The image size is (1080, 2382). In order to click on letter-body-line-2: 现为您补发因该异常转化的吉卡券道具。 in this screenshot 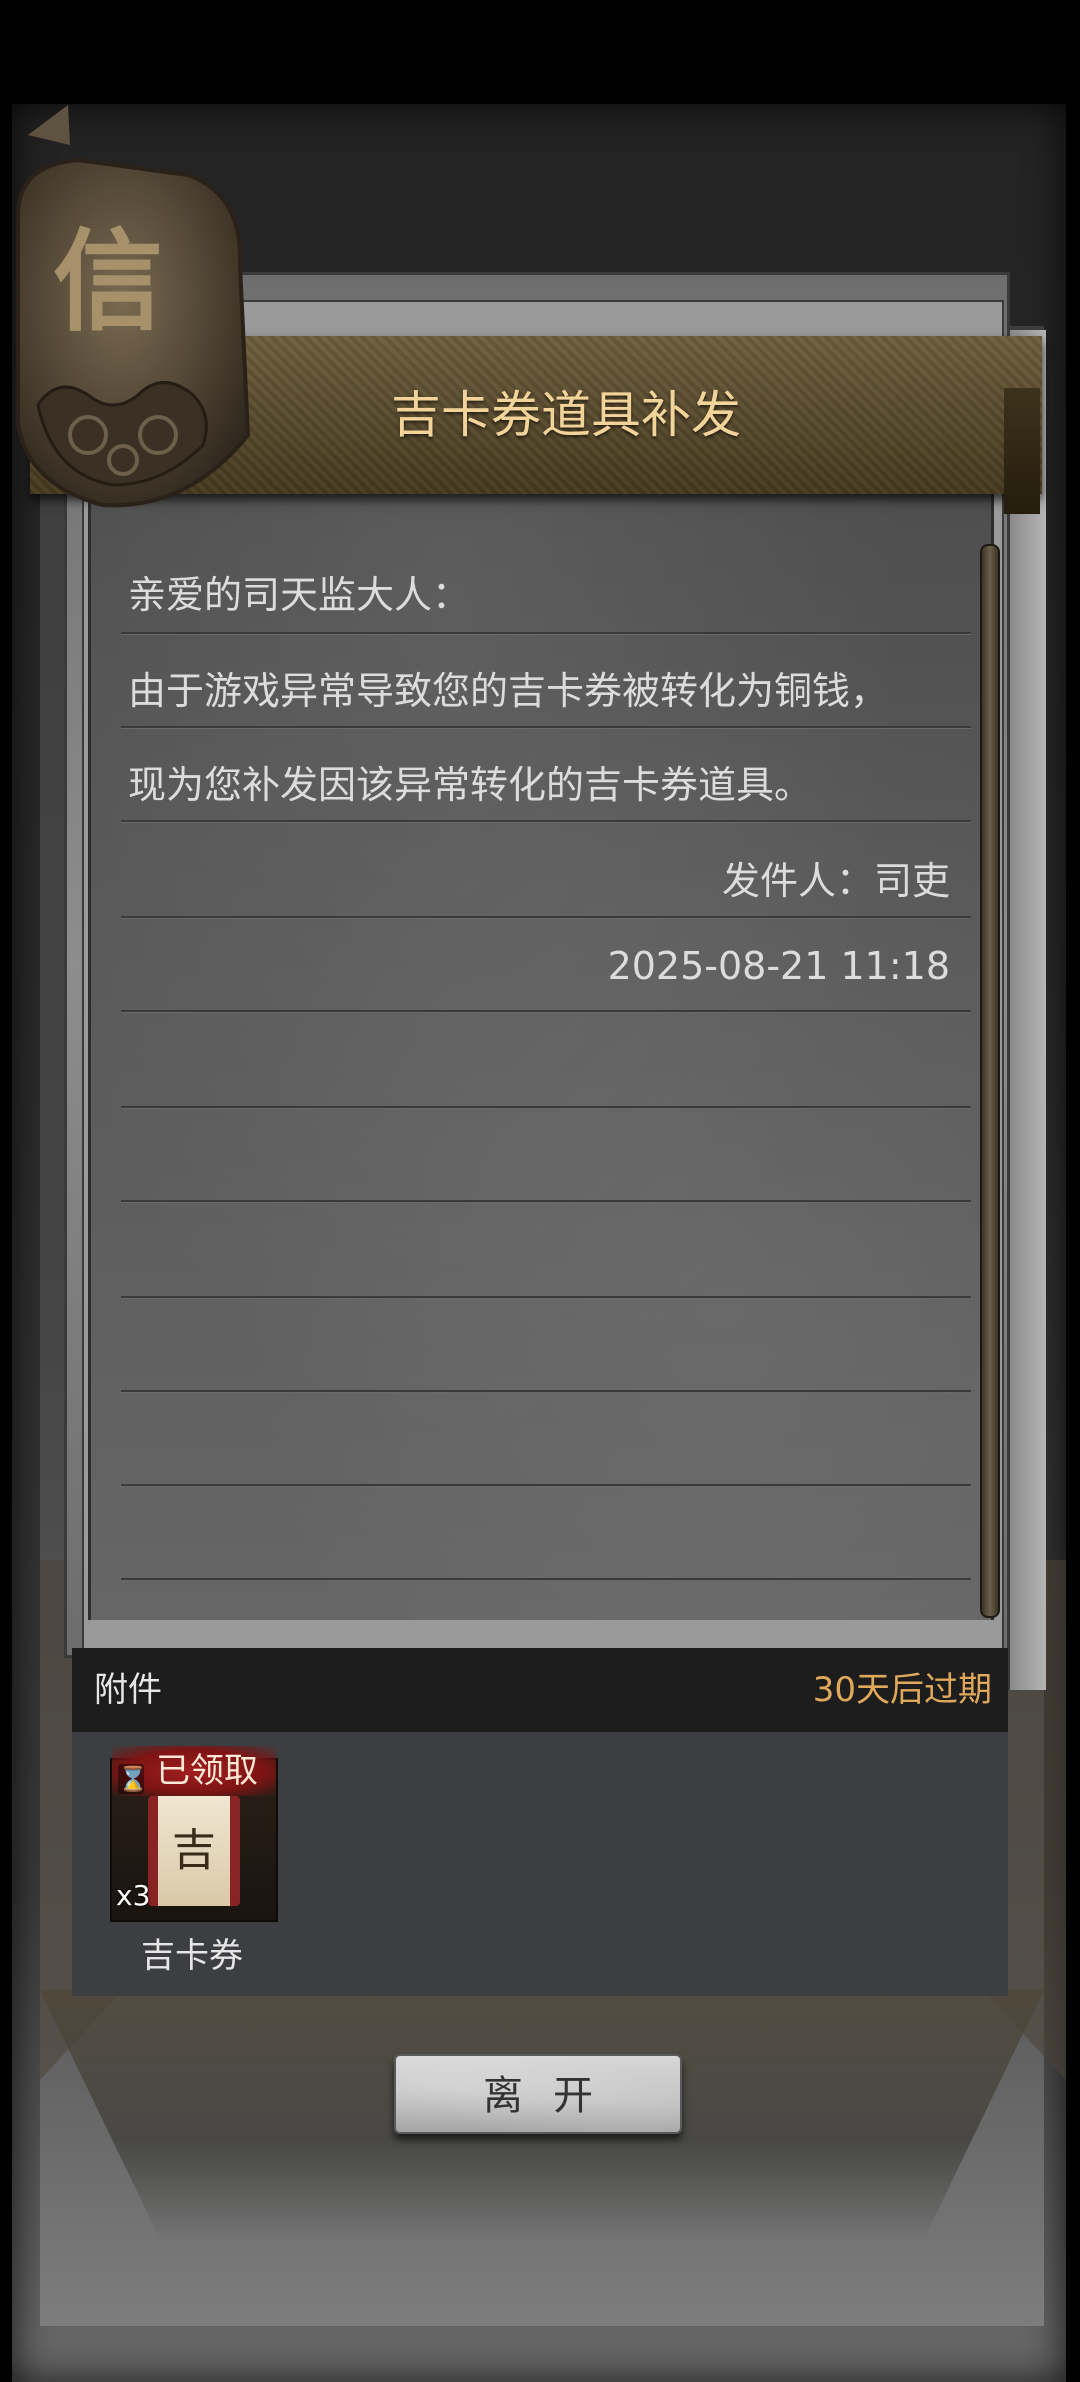, I will do `click(470, 785)`.